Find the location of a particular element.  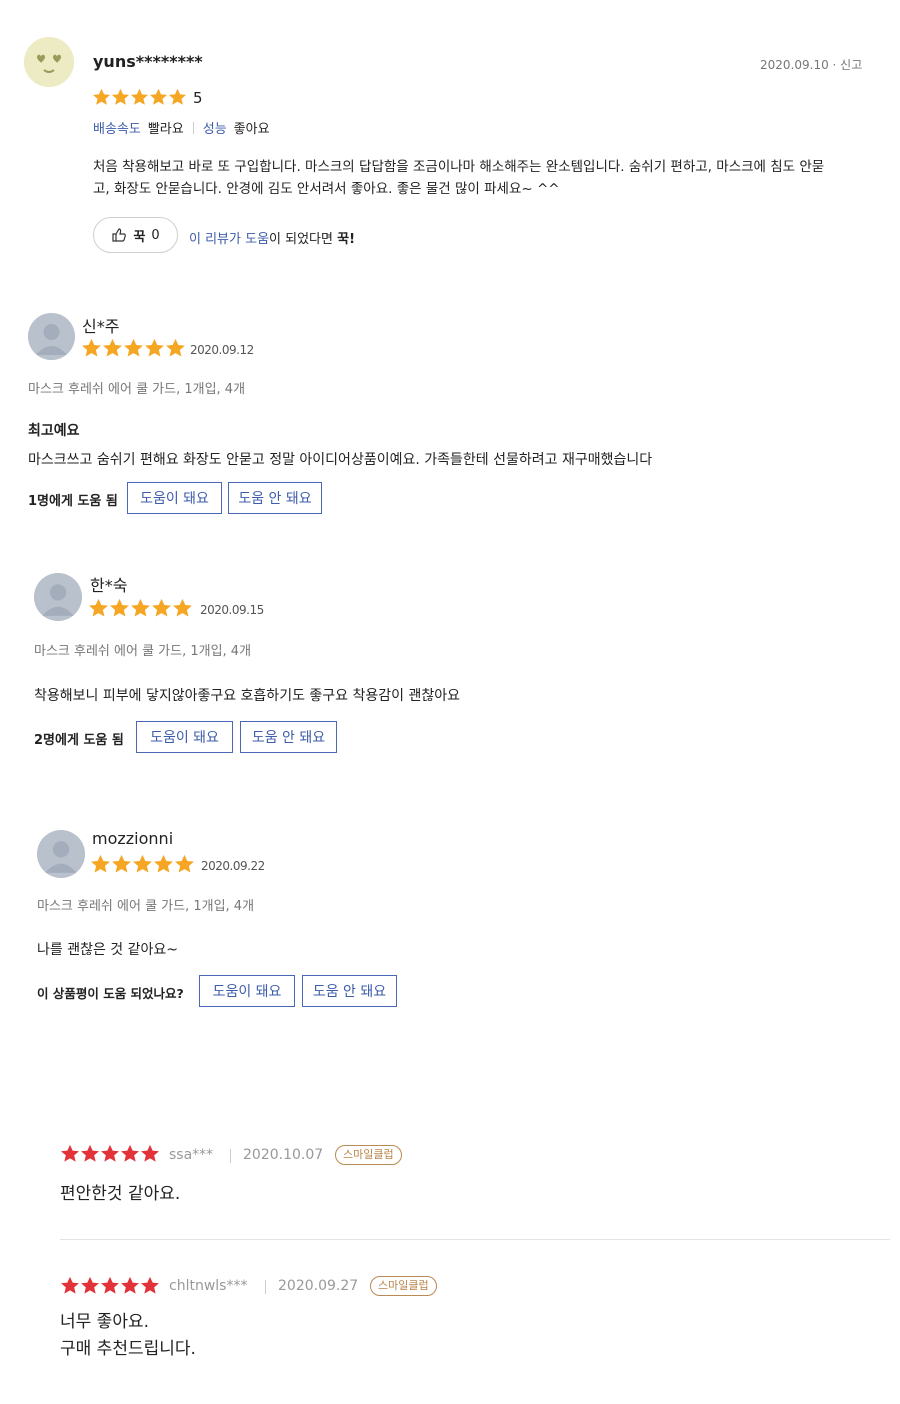

reviewer-name: ssa*** is located at coordinates (191, 1155).